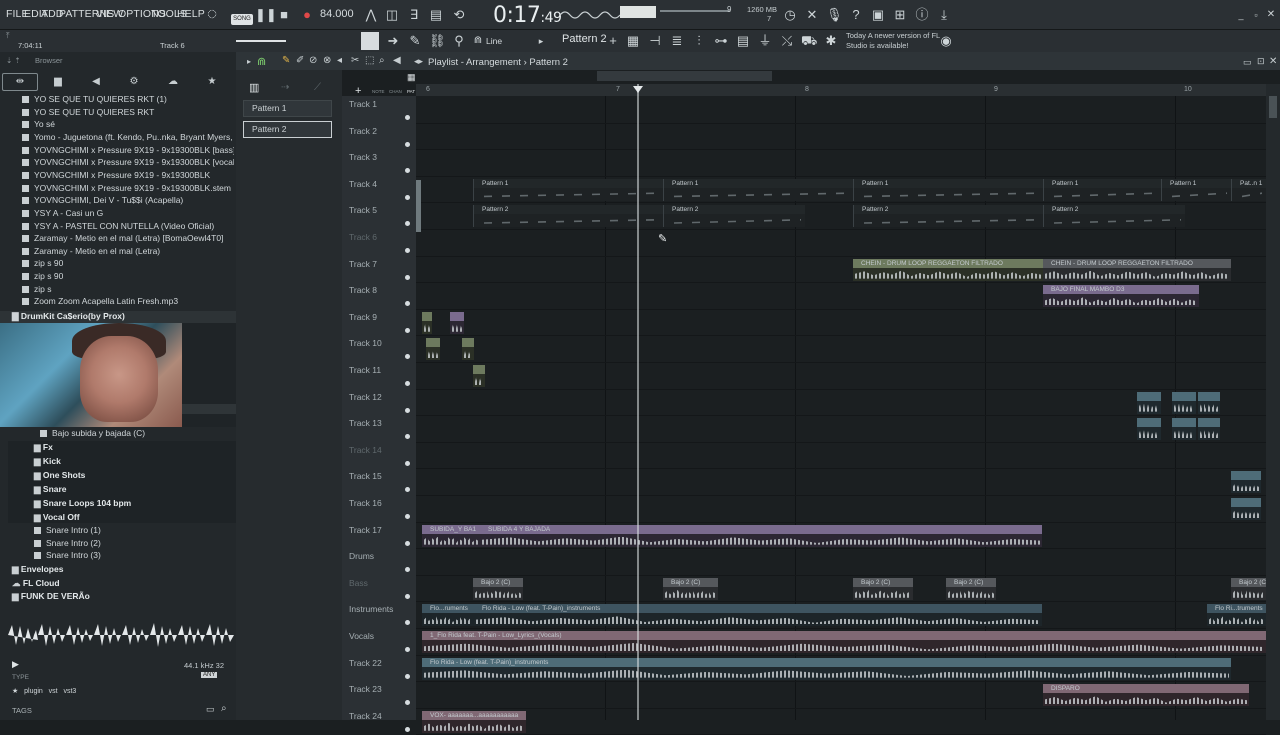 The image size is (1280, 735). I want to click on slice-tool-icon: ✂, so click(355, 60).